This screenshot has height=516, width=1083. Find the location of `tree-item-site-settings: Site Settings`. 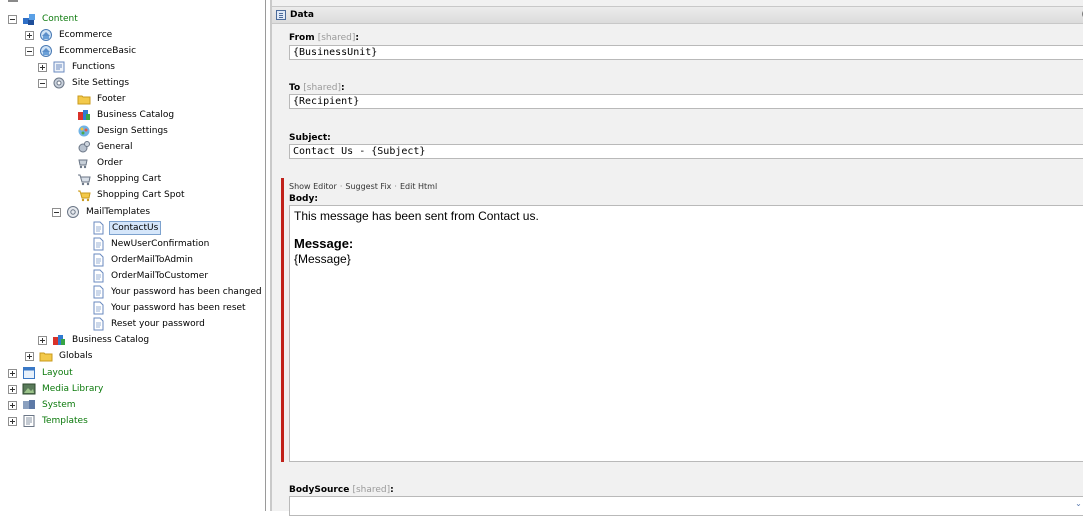

tree-item-site-settings: Site Settings is located at coordinates (84, 83).